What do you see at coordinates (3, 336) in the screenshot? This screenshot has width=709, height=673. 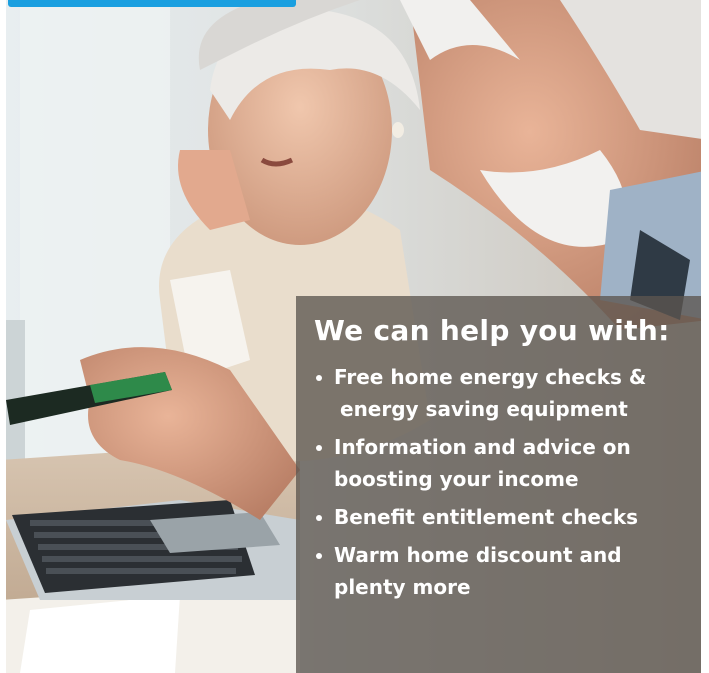 I see `left-border` at bounding box center [3, 336].